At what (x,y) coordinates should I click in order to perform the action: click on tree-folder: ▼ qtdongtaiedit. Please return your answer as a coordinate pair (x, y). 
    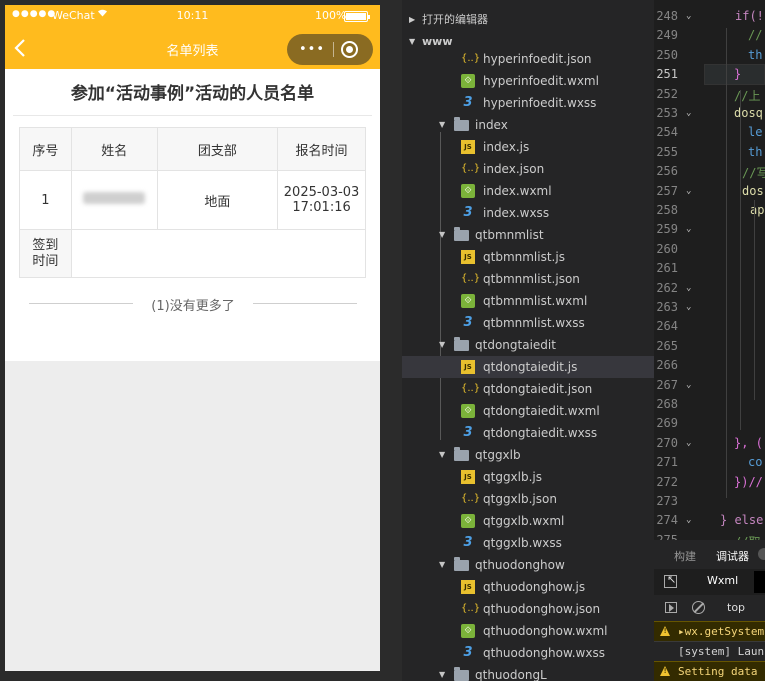
    Looking at the image, I should click on (528, 345).